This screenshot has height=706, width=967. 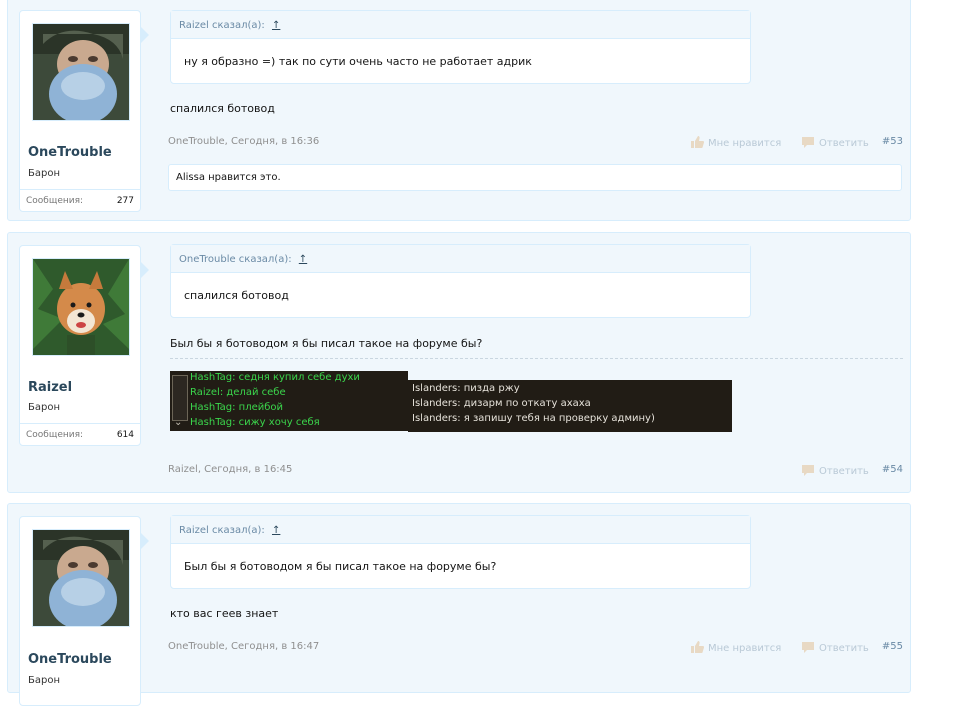 I want to click on chat-line: Islanders: пизда ржу, so click(x=466, y=388).